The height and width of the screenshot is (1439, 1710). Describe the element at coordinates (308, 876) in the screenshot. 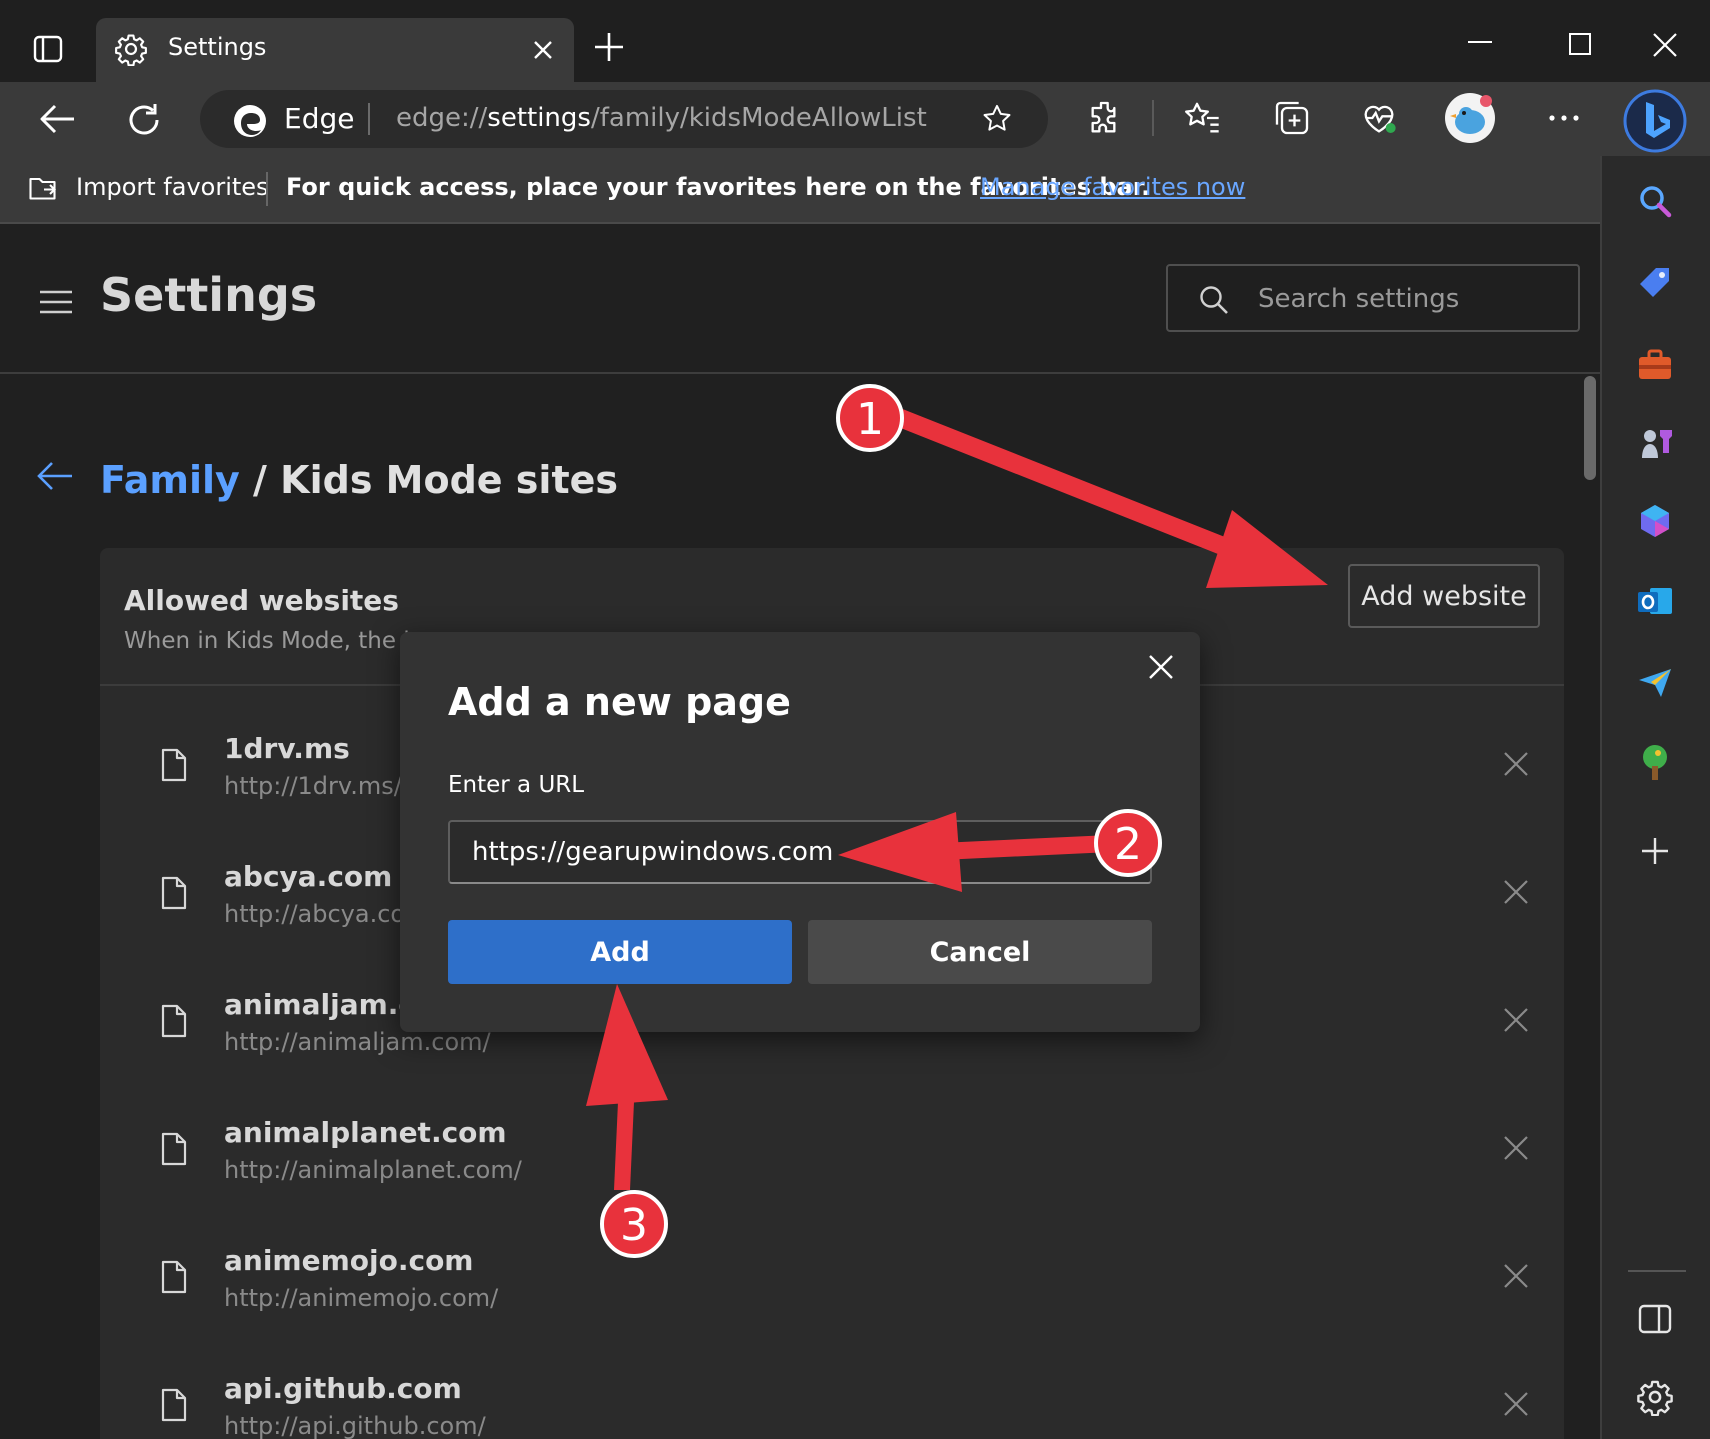

I see `site-name: abcya.com` at that location.